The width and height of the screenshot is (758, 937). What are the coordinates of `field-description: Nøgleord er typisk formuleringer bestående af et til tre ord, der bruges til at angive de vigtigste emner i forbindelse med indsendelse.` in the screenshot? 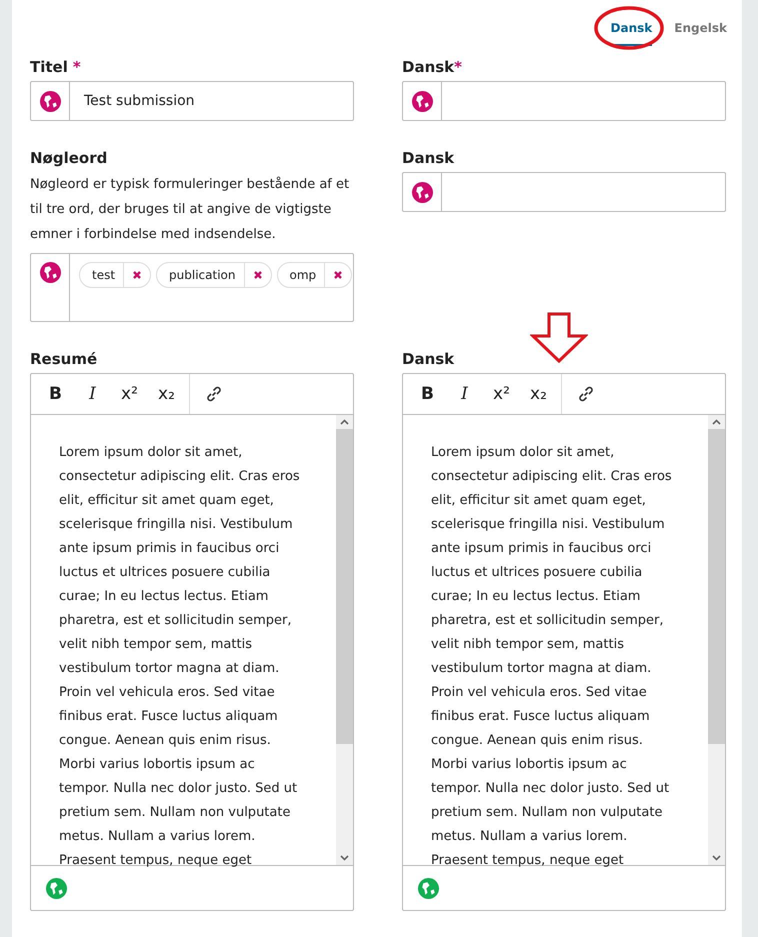 It's located at (190, 210).